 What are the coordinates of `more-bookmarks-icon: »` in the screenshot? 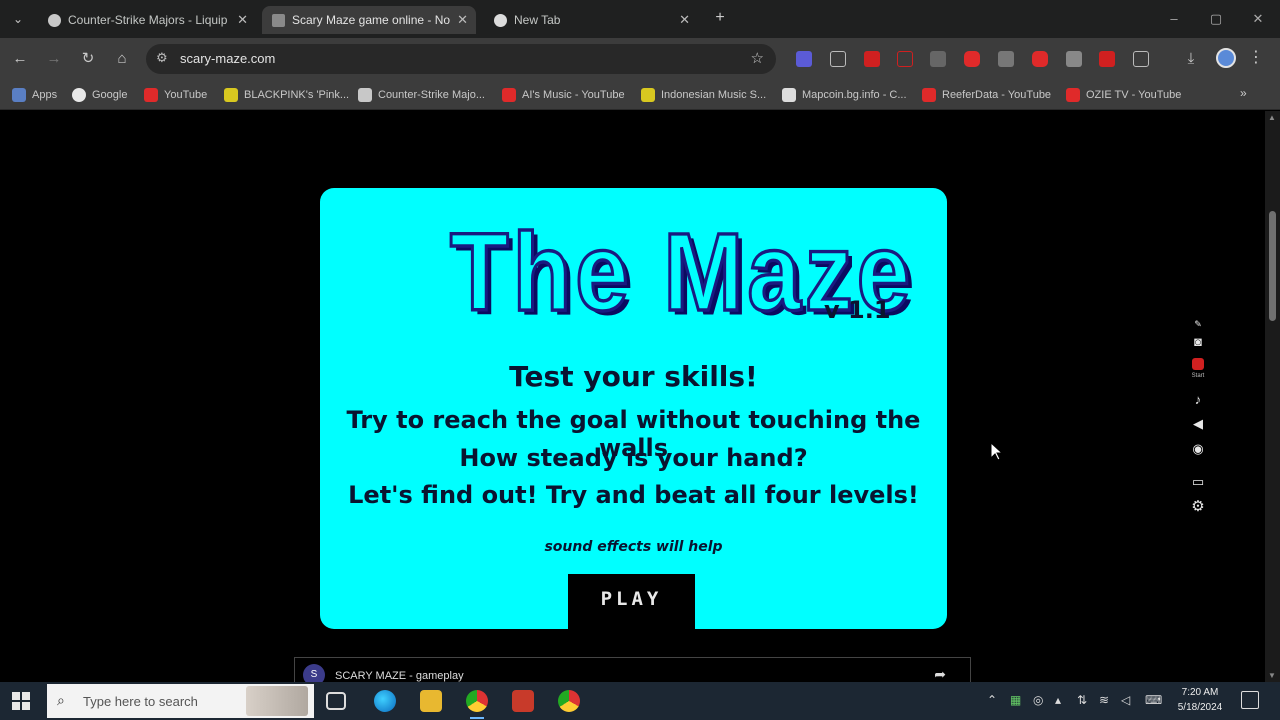 It's located at (1243, 93).